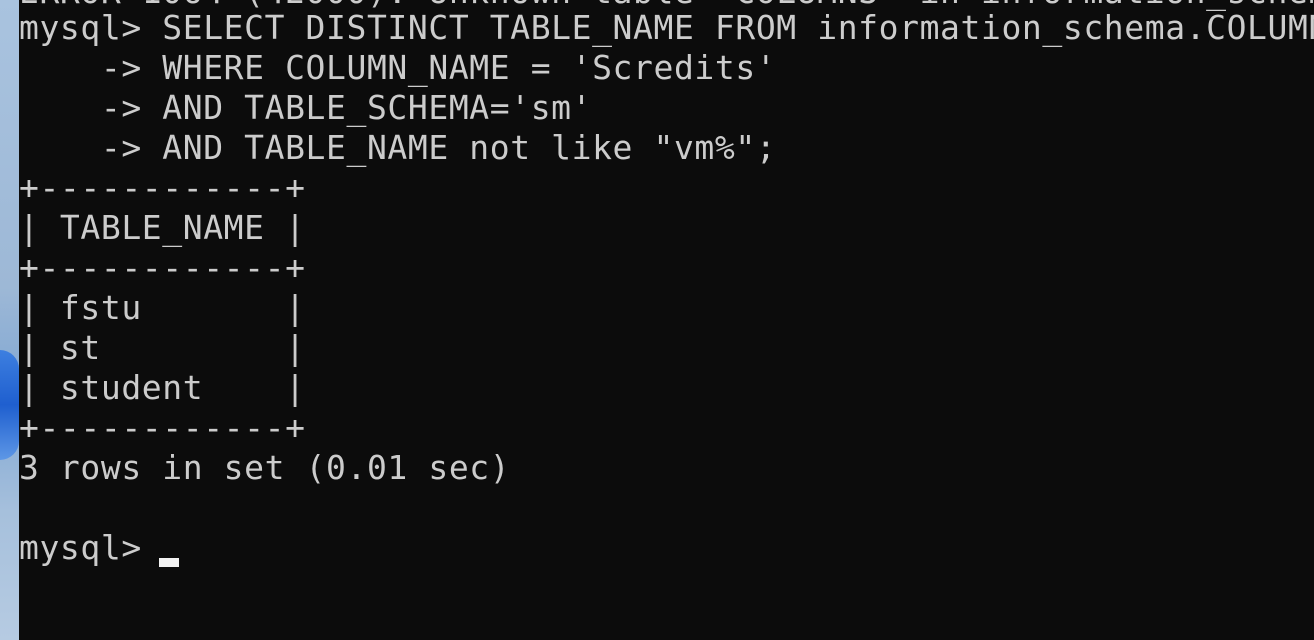 This screenshot has width=1314, height=640. I want to click on text-cursor, so click(169, 562).